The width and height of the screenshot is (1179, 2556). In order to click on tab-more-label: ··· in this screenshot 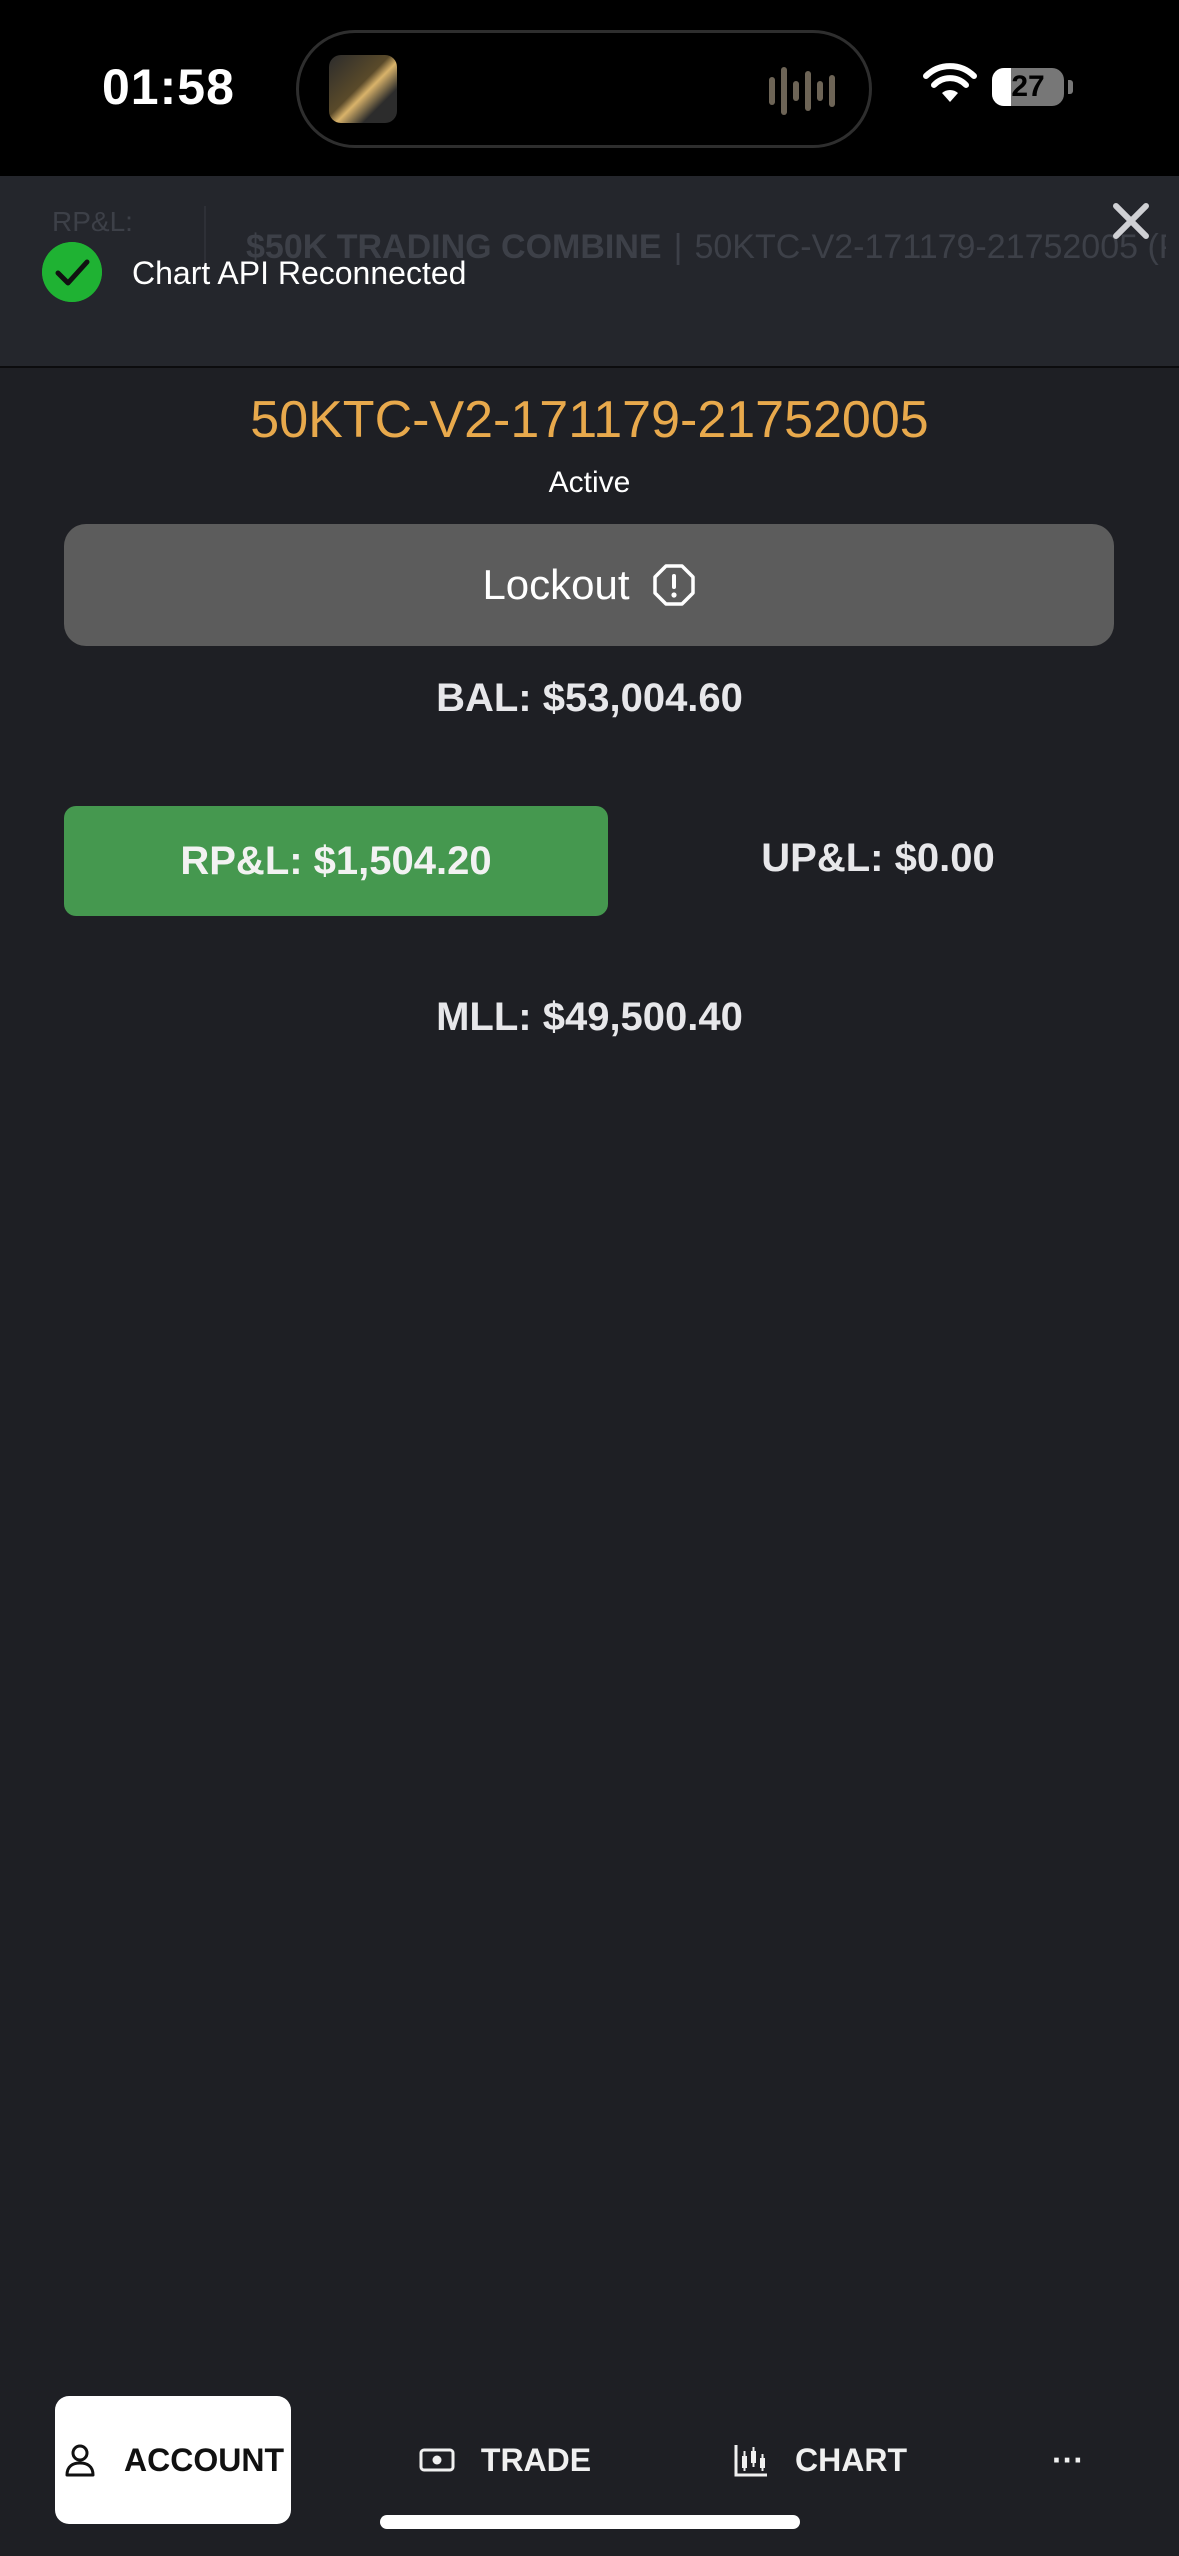, I will do `click(1068, 2459)`.